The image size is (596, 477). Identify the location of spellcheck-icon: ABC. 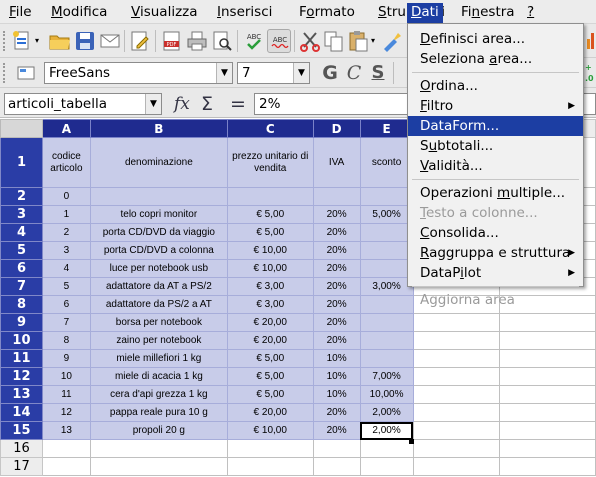
(254, 41).